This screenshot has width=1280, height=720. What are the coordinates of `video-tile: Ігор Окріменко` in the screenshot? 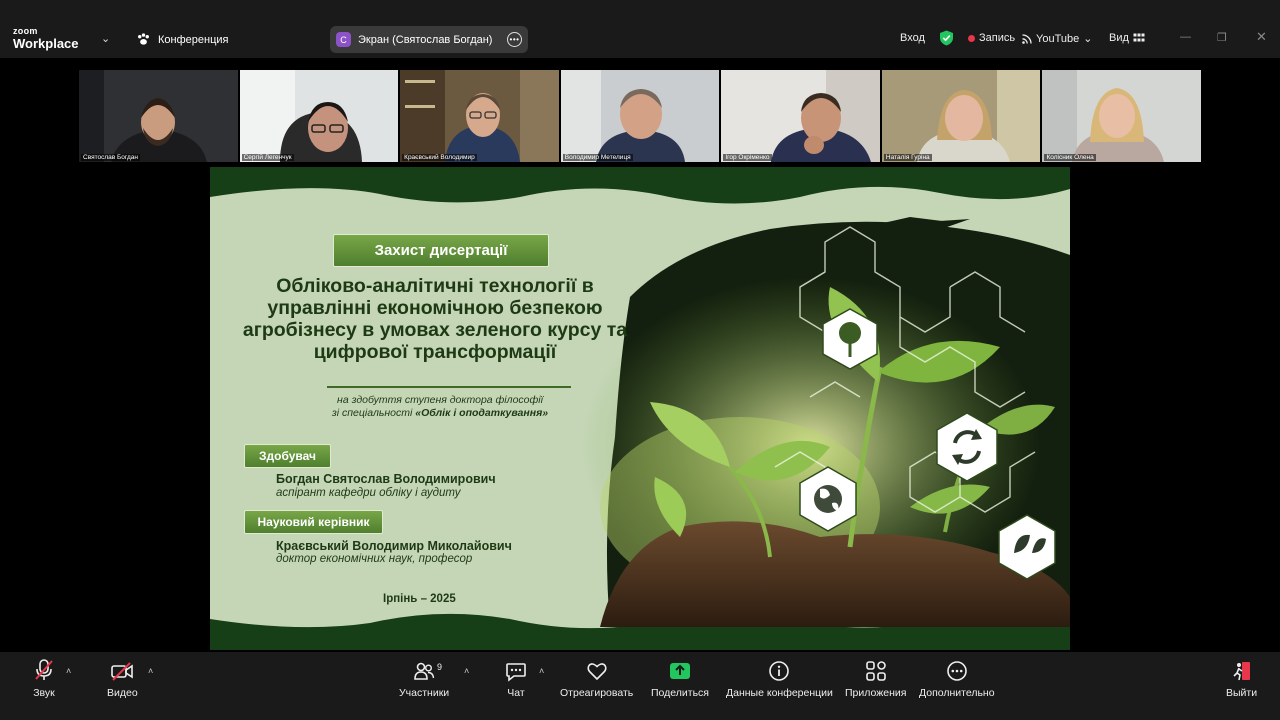 It's located at (800, 116).